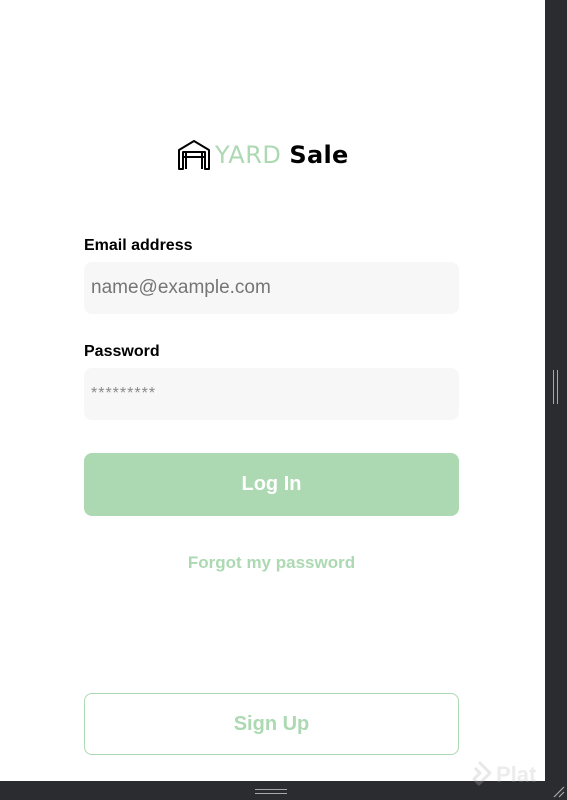 The width and height of the screenshot is (567, 800). I want to click on resize-grip-icon, so click(558, 791).